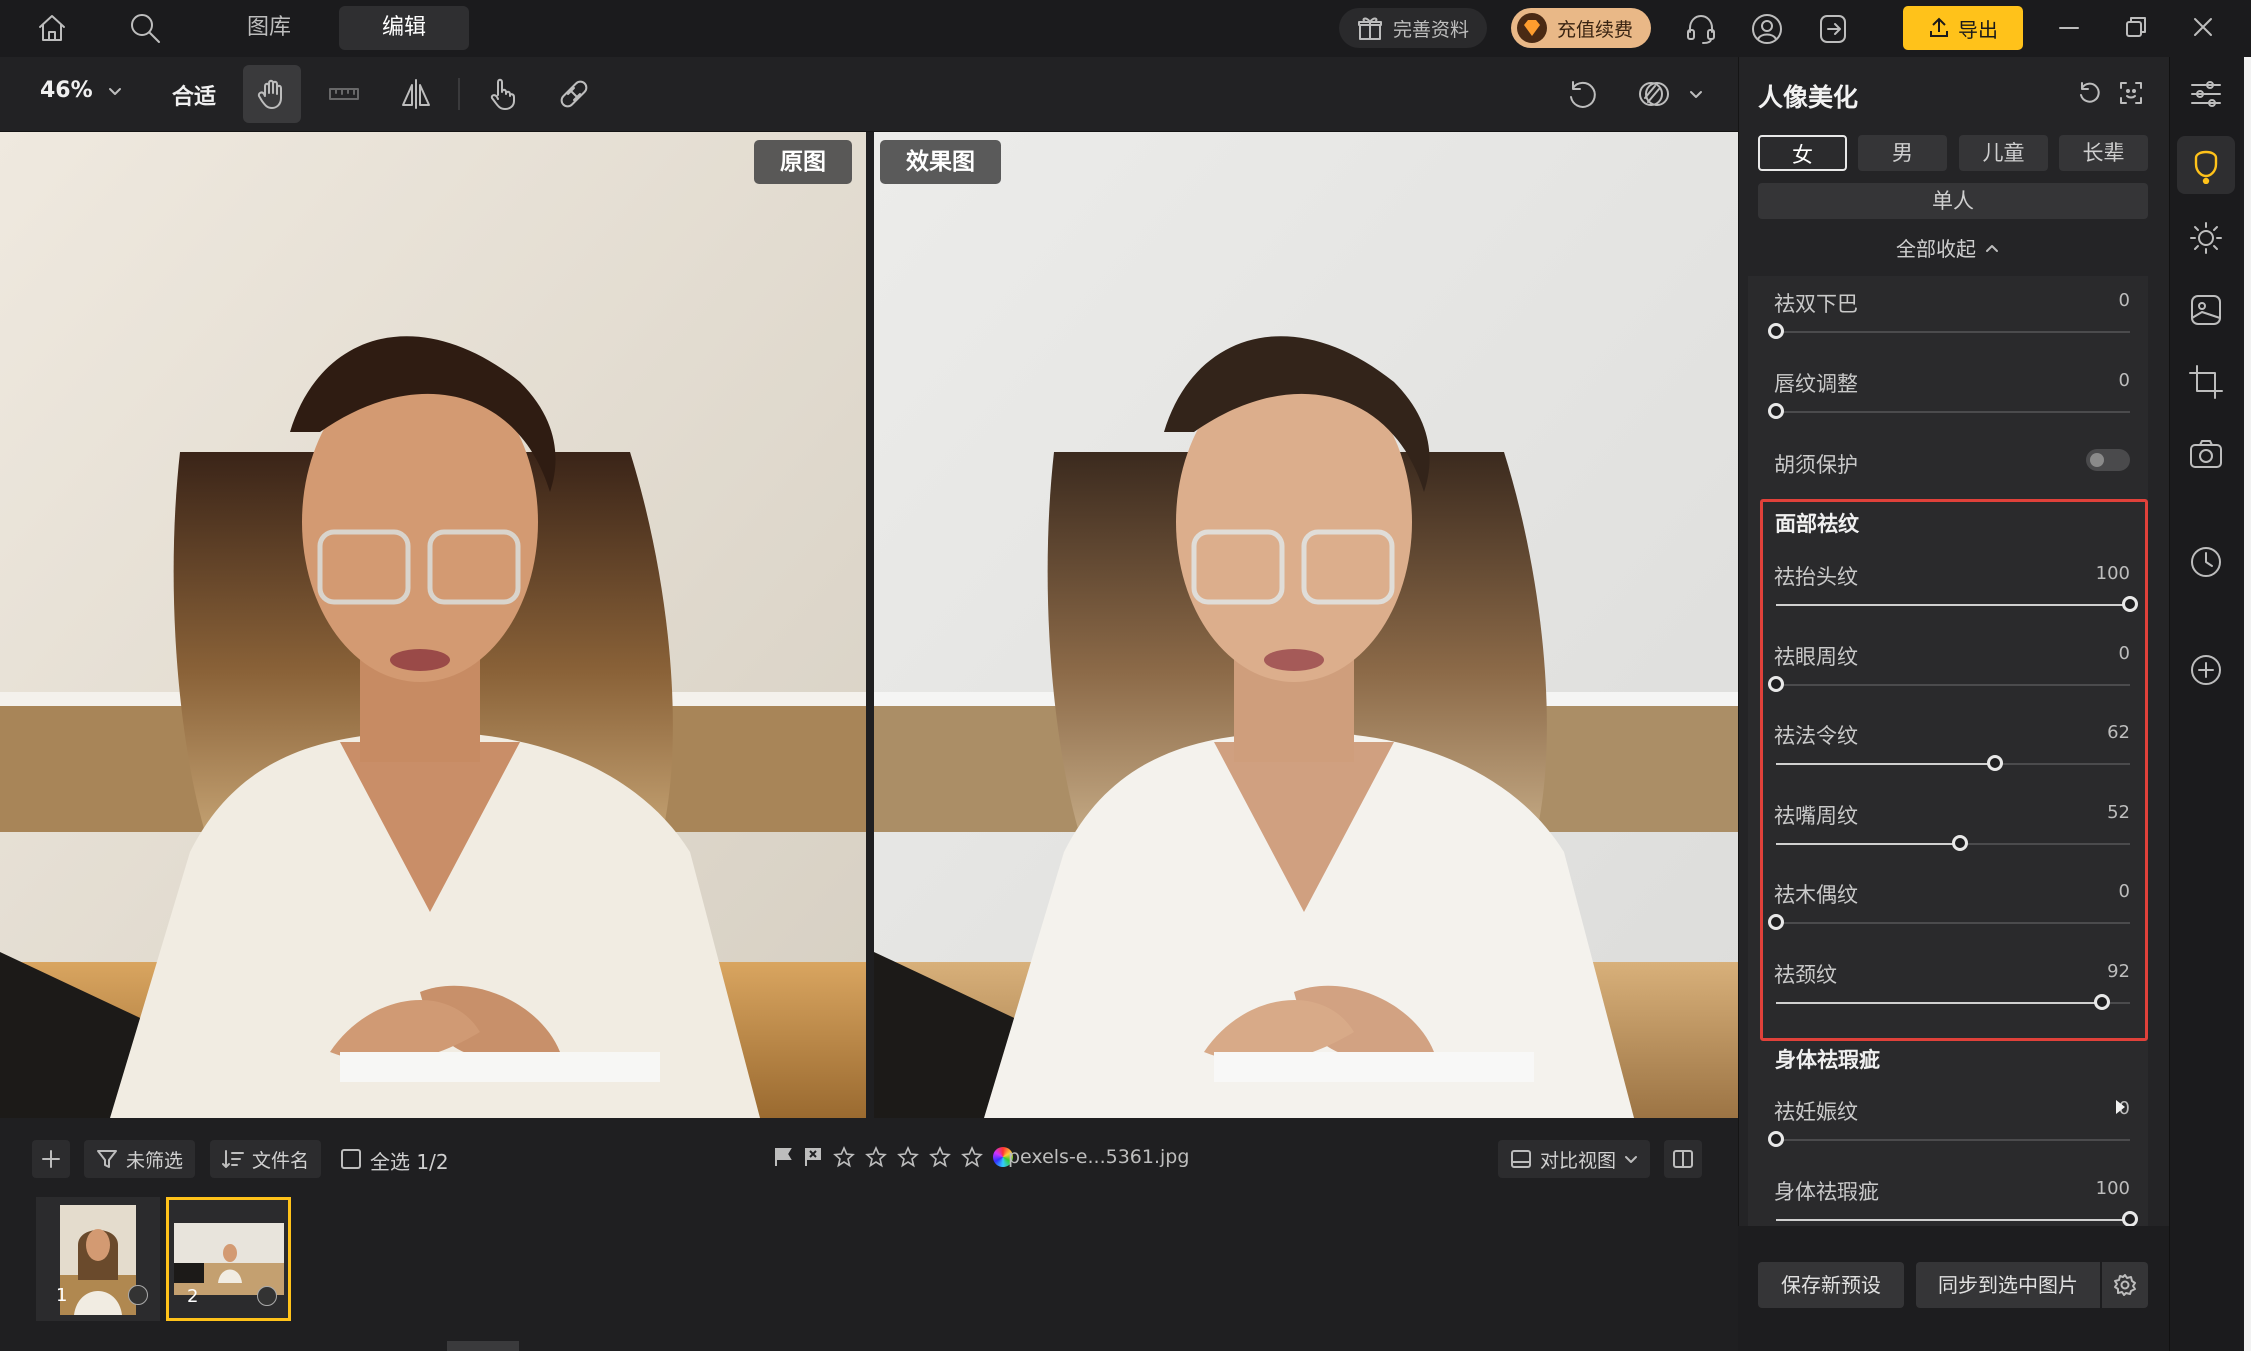 The width and height of the screenshot is (2251, 1351). I want to click on flip-button, so click(416, 94).